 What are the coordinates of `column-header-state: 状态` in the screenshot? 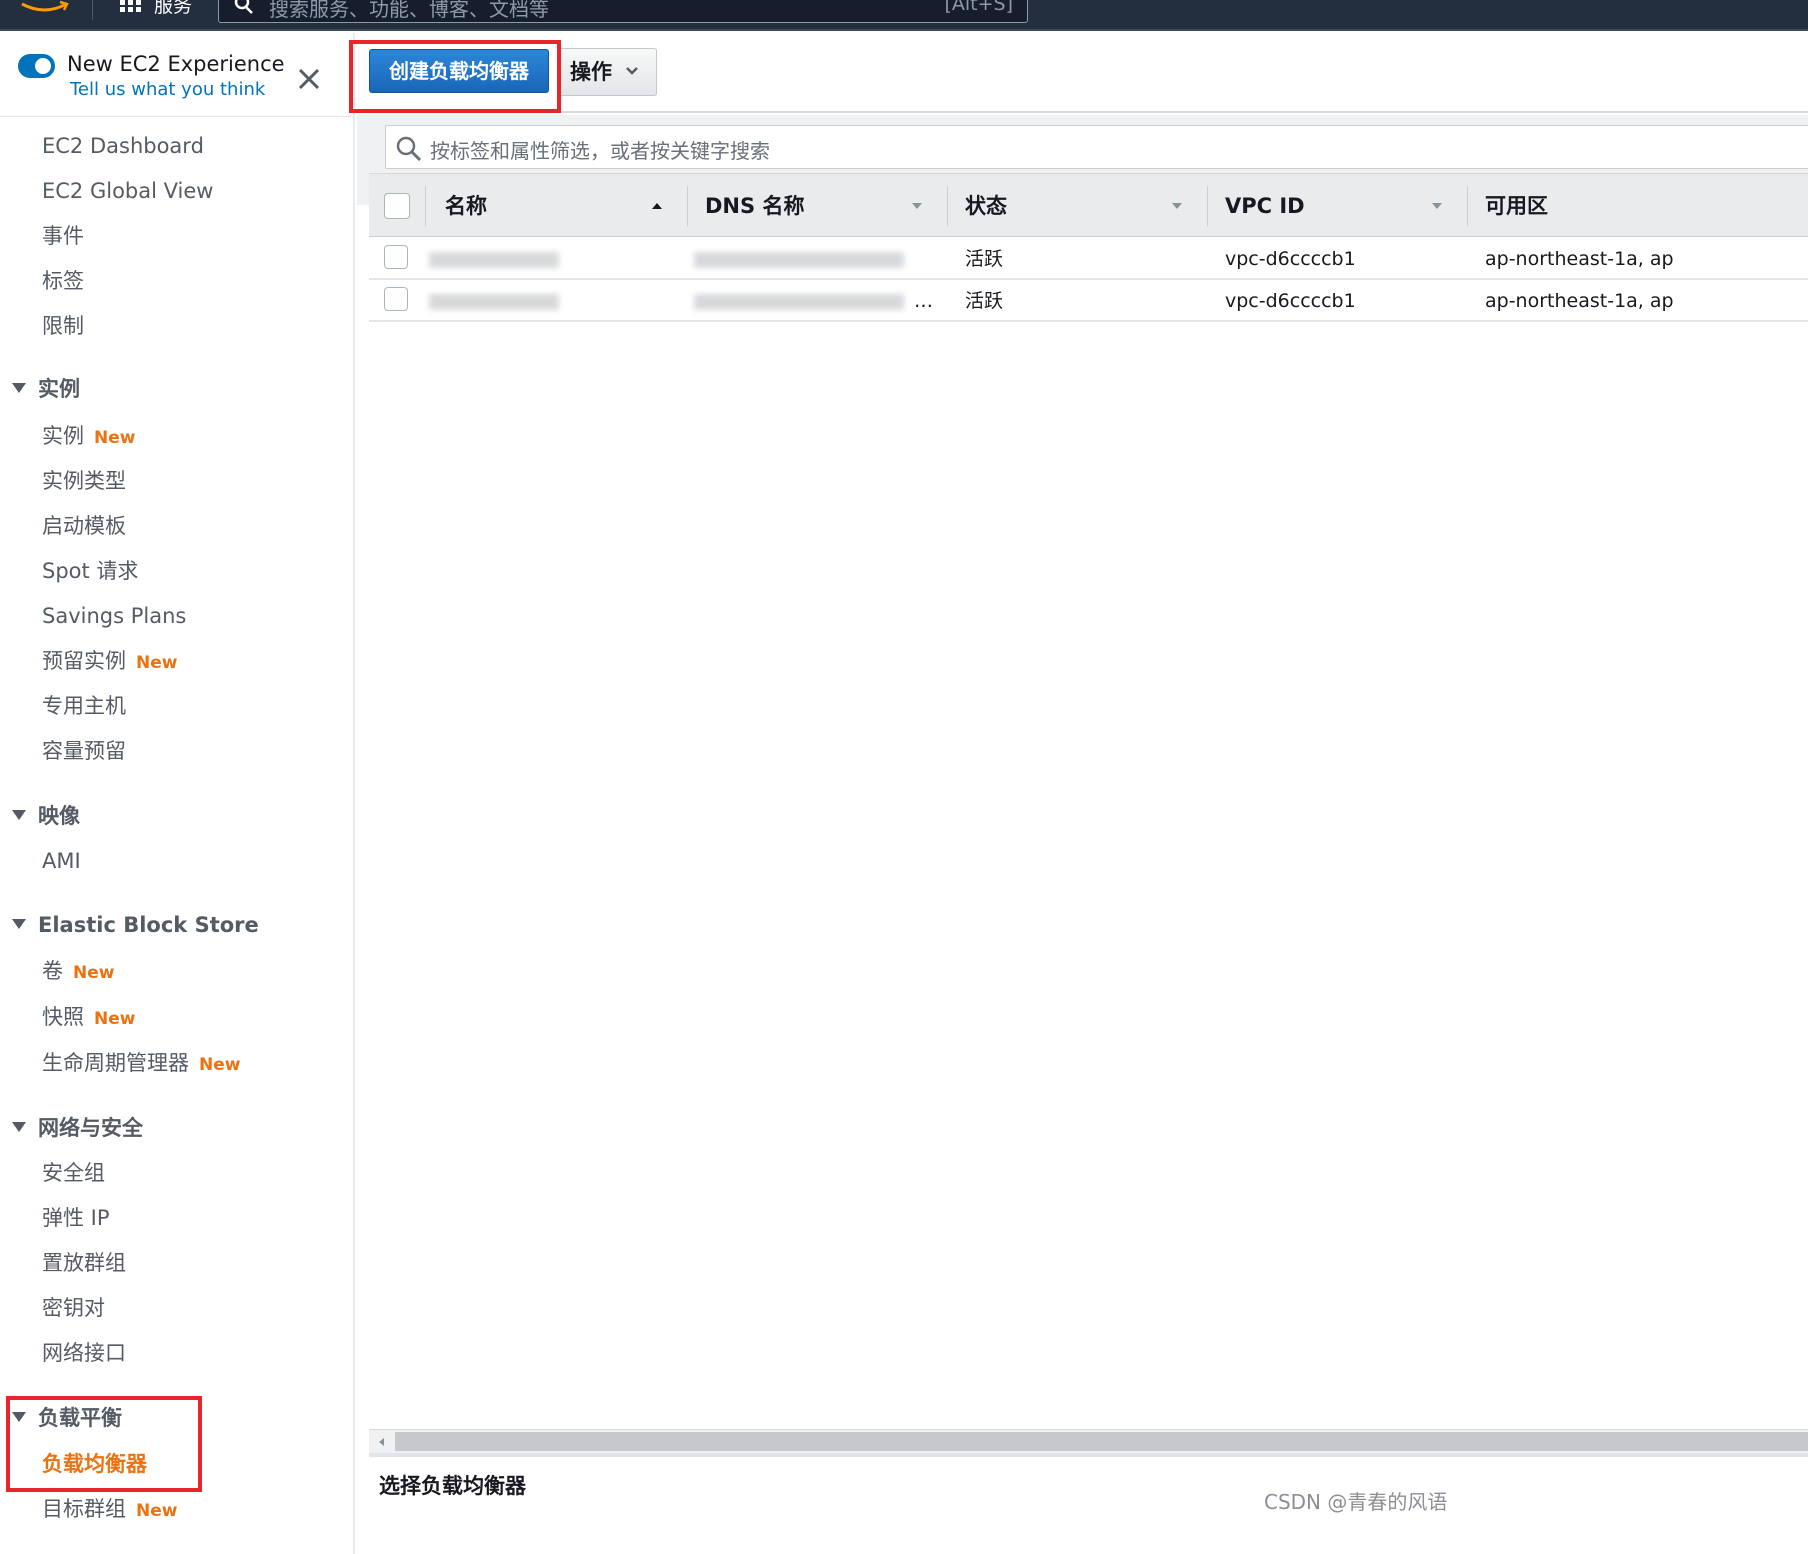 It's located at (986, 206).